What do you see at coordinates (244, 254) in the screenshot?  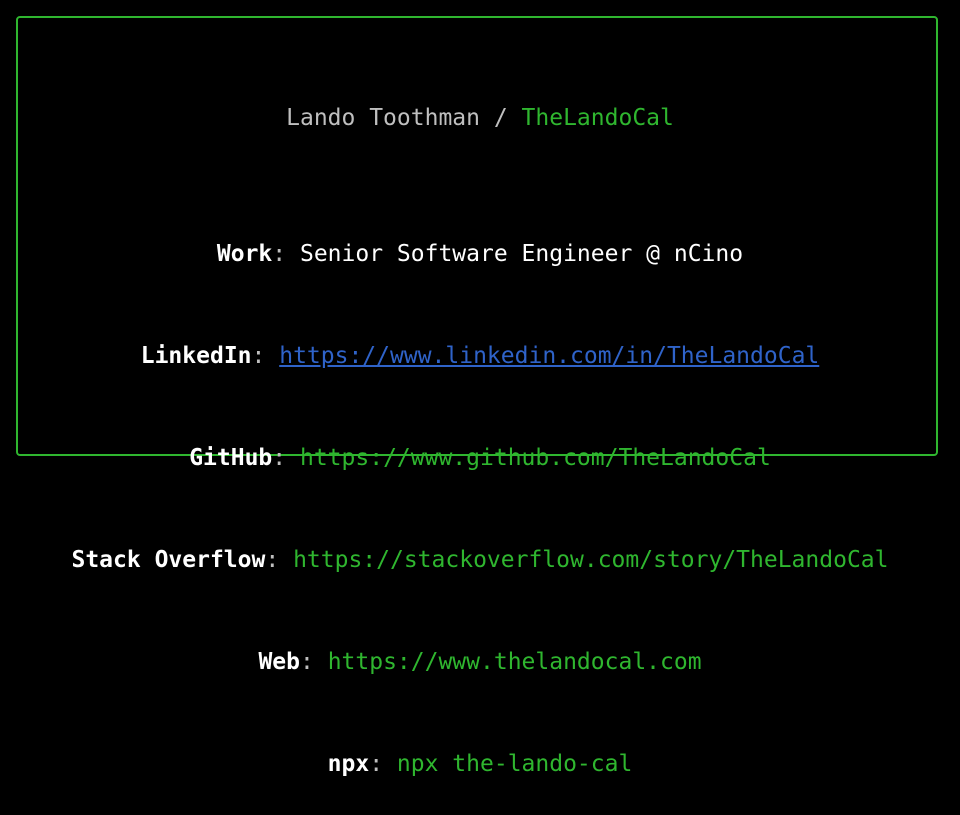 I see `work-label: Work` at bounding box center [244, 254].